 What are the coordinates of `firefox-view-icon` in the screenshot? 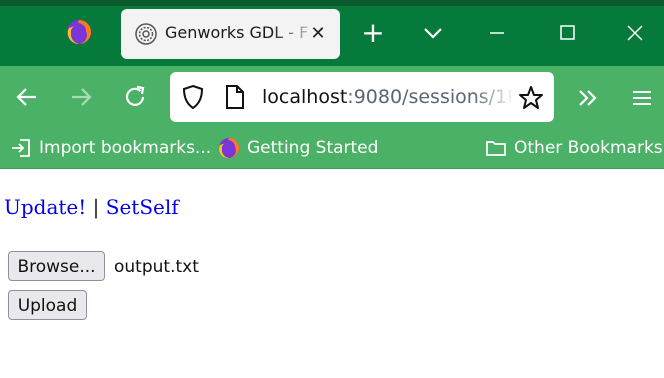 It's located at (79, 32).